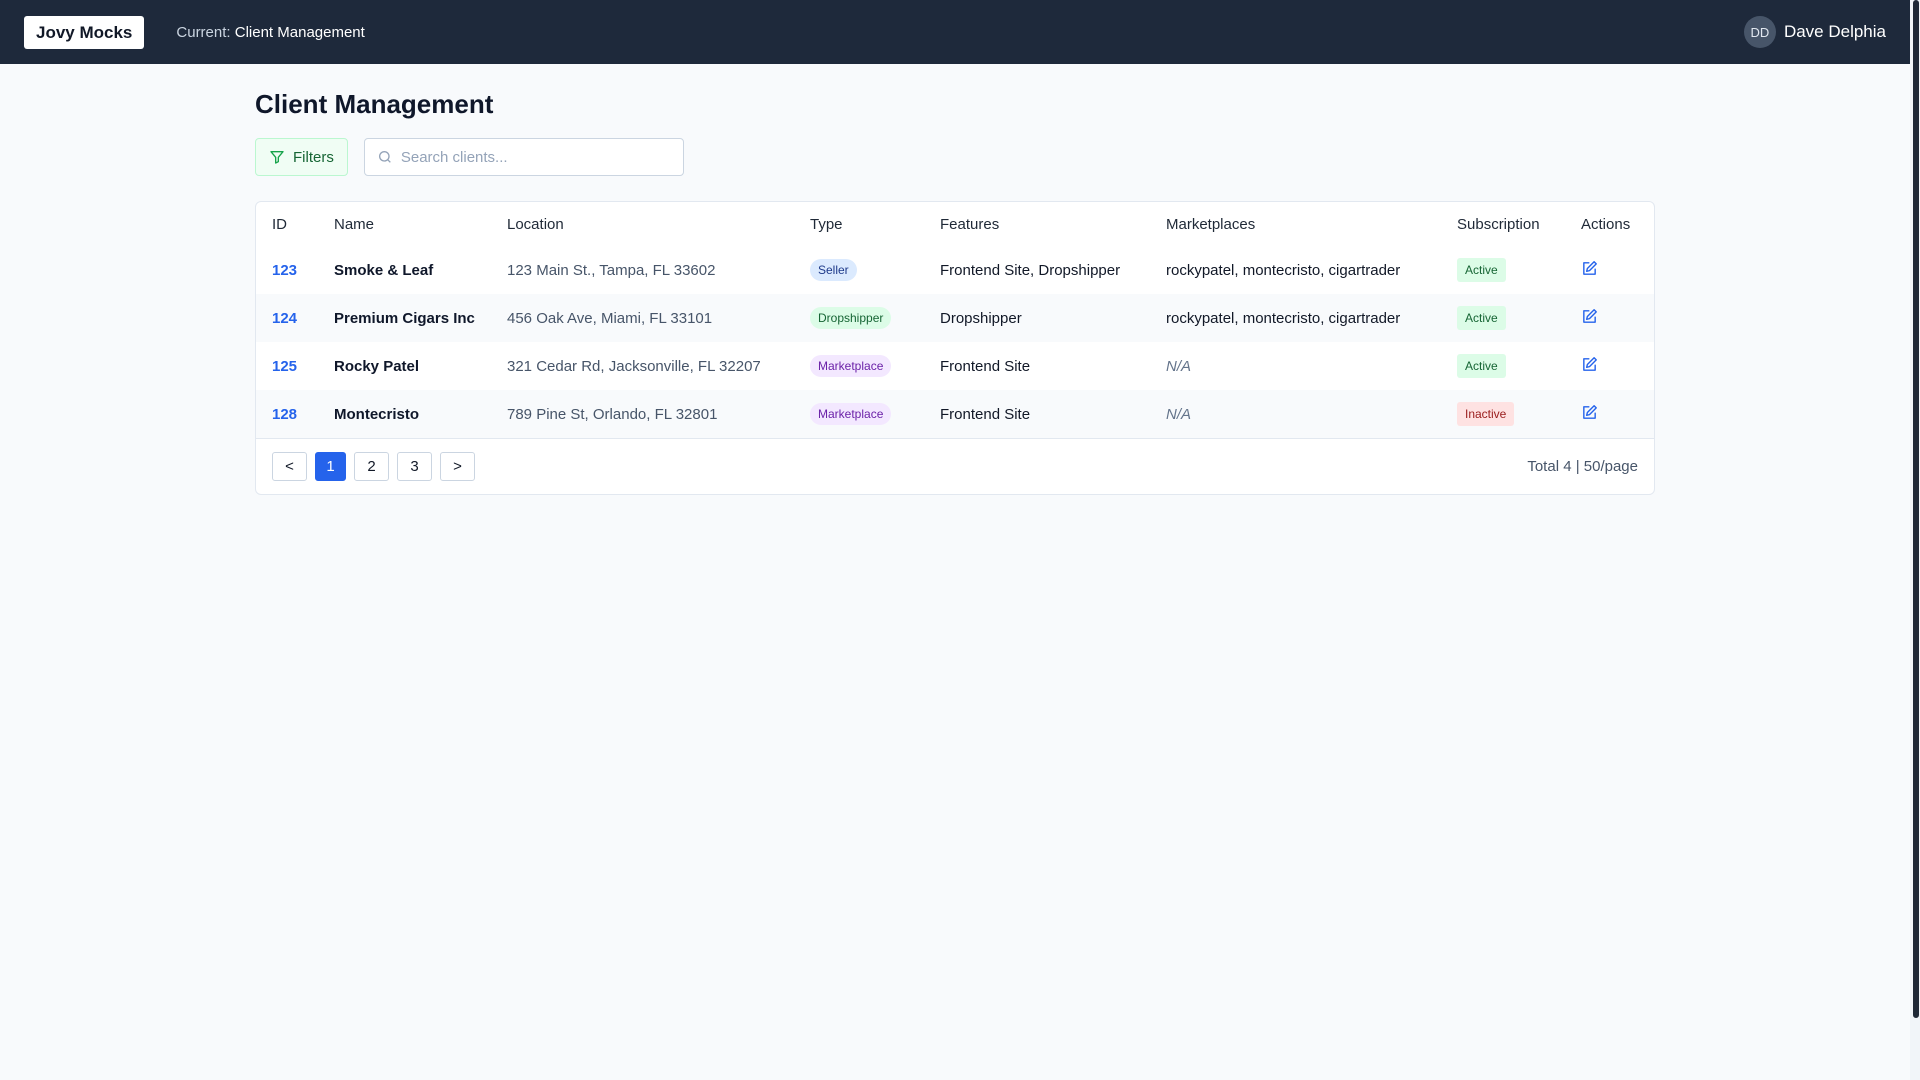  What do you see at coordinates (955, 157) in the screenshot?
I see `toolbar: Filters` at bounding box center [955, 157].